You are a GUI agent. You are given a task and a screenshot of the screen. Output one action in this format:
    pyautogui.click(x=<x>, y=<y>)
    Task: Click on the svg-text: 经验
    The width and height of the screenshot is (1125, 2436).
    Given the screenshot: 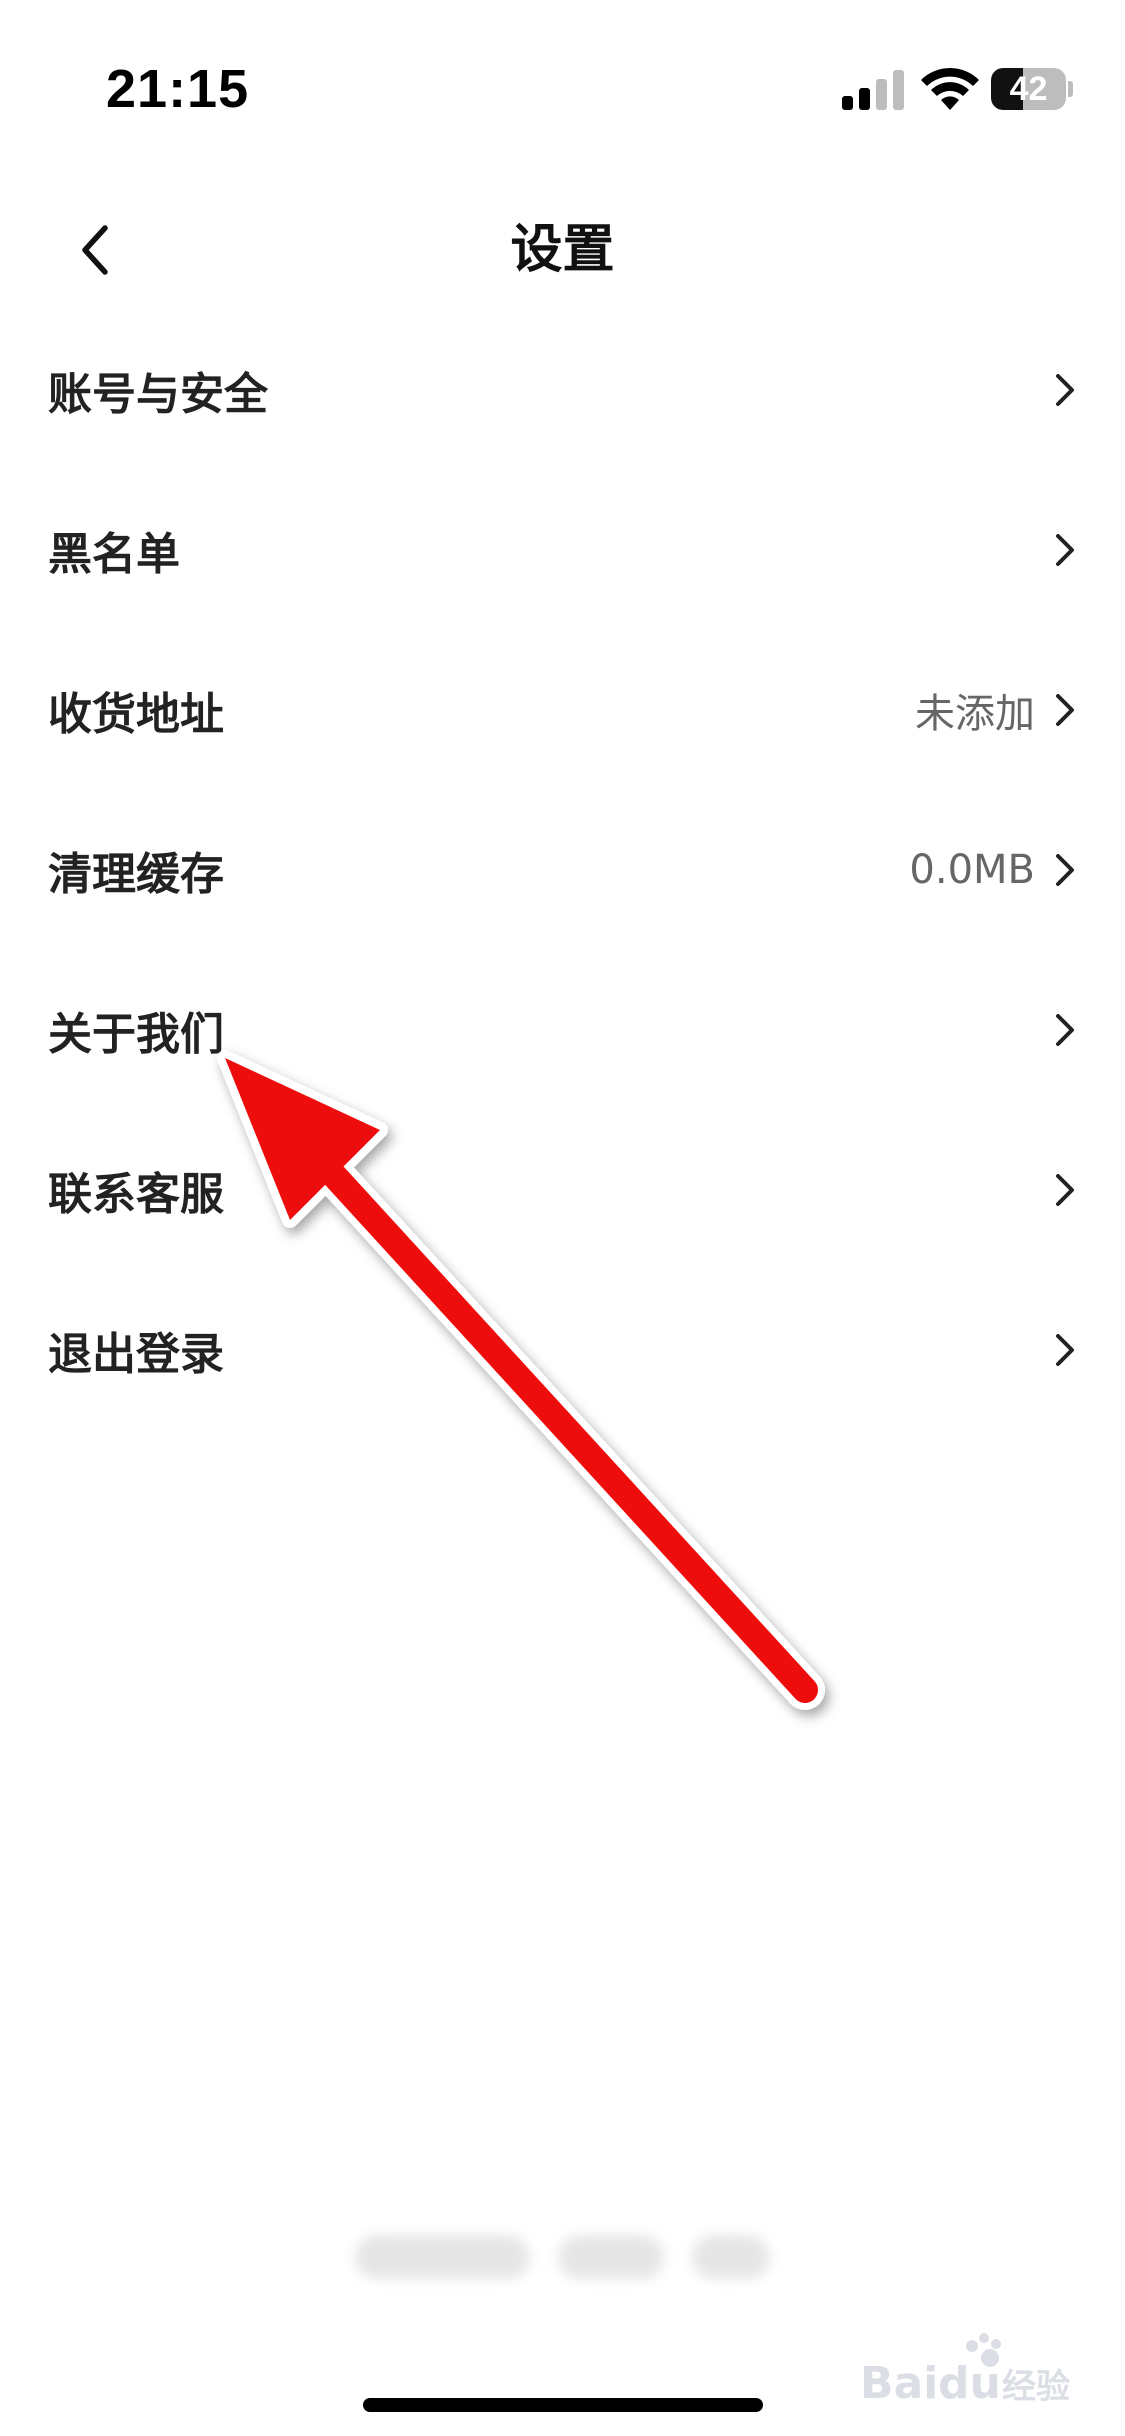 What is the action you would take?
    pyautogui.click(x=1036, y=2387)
    